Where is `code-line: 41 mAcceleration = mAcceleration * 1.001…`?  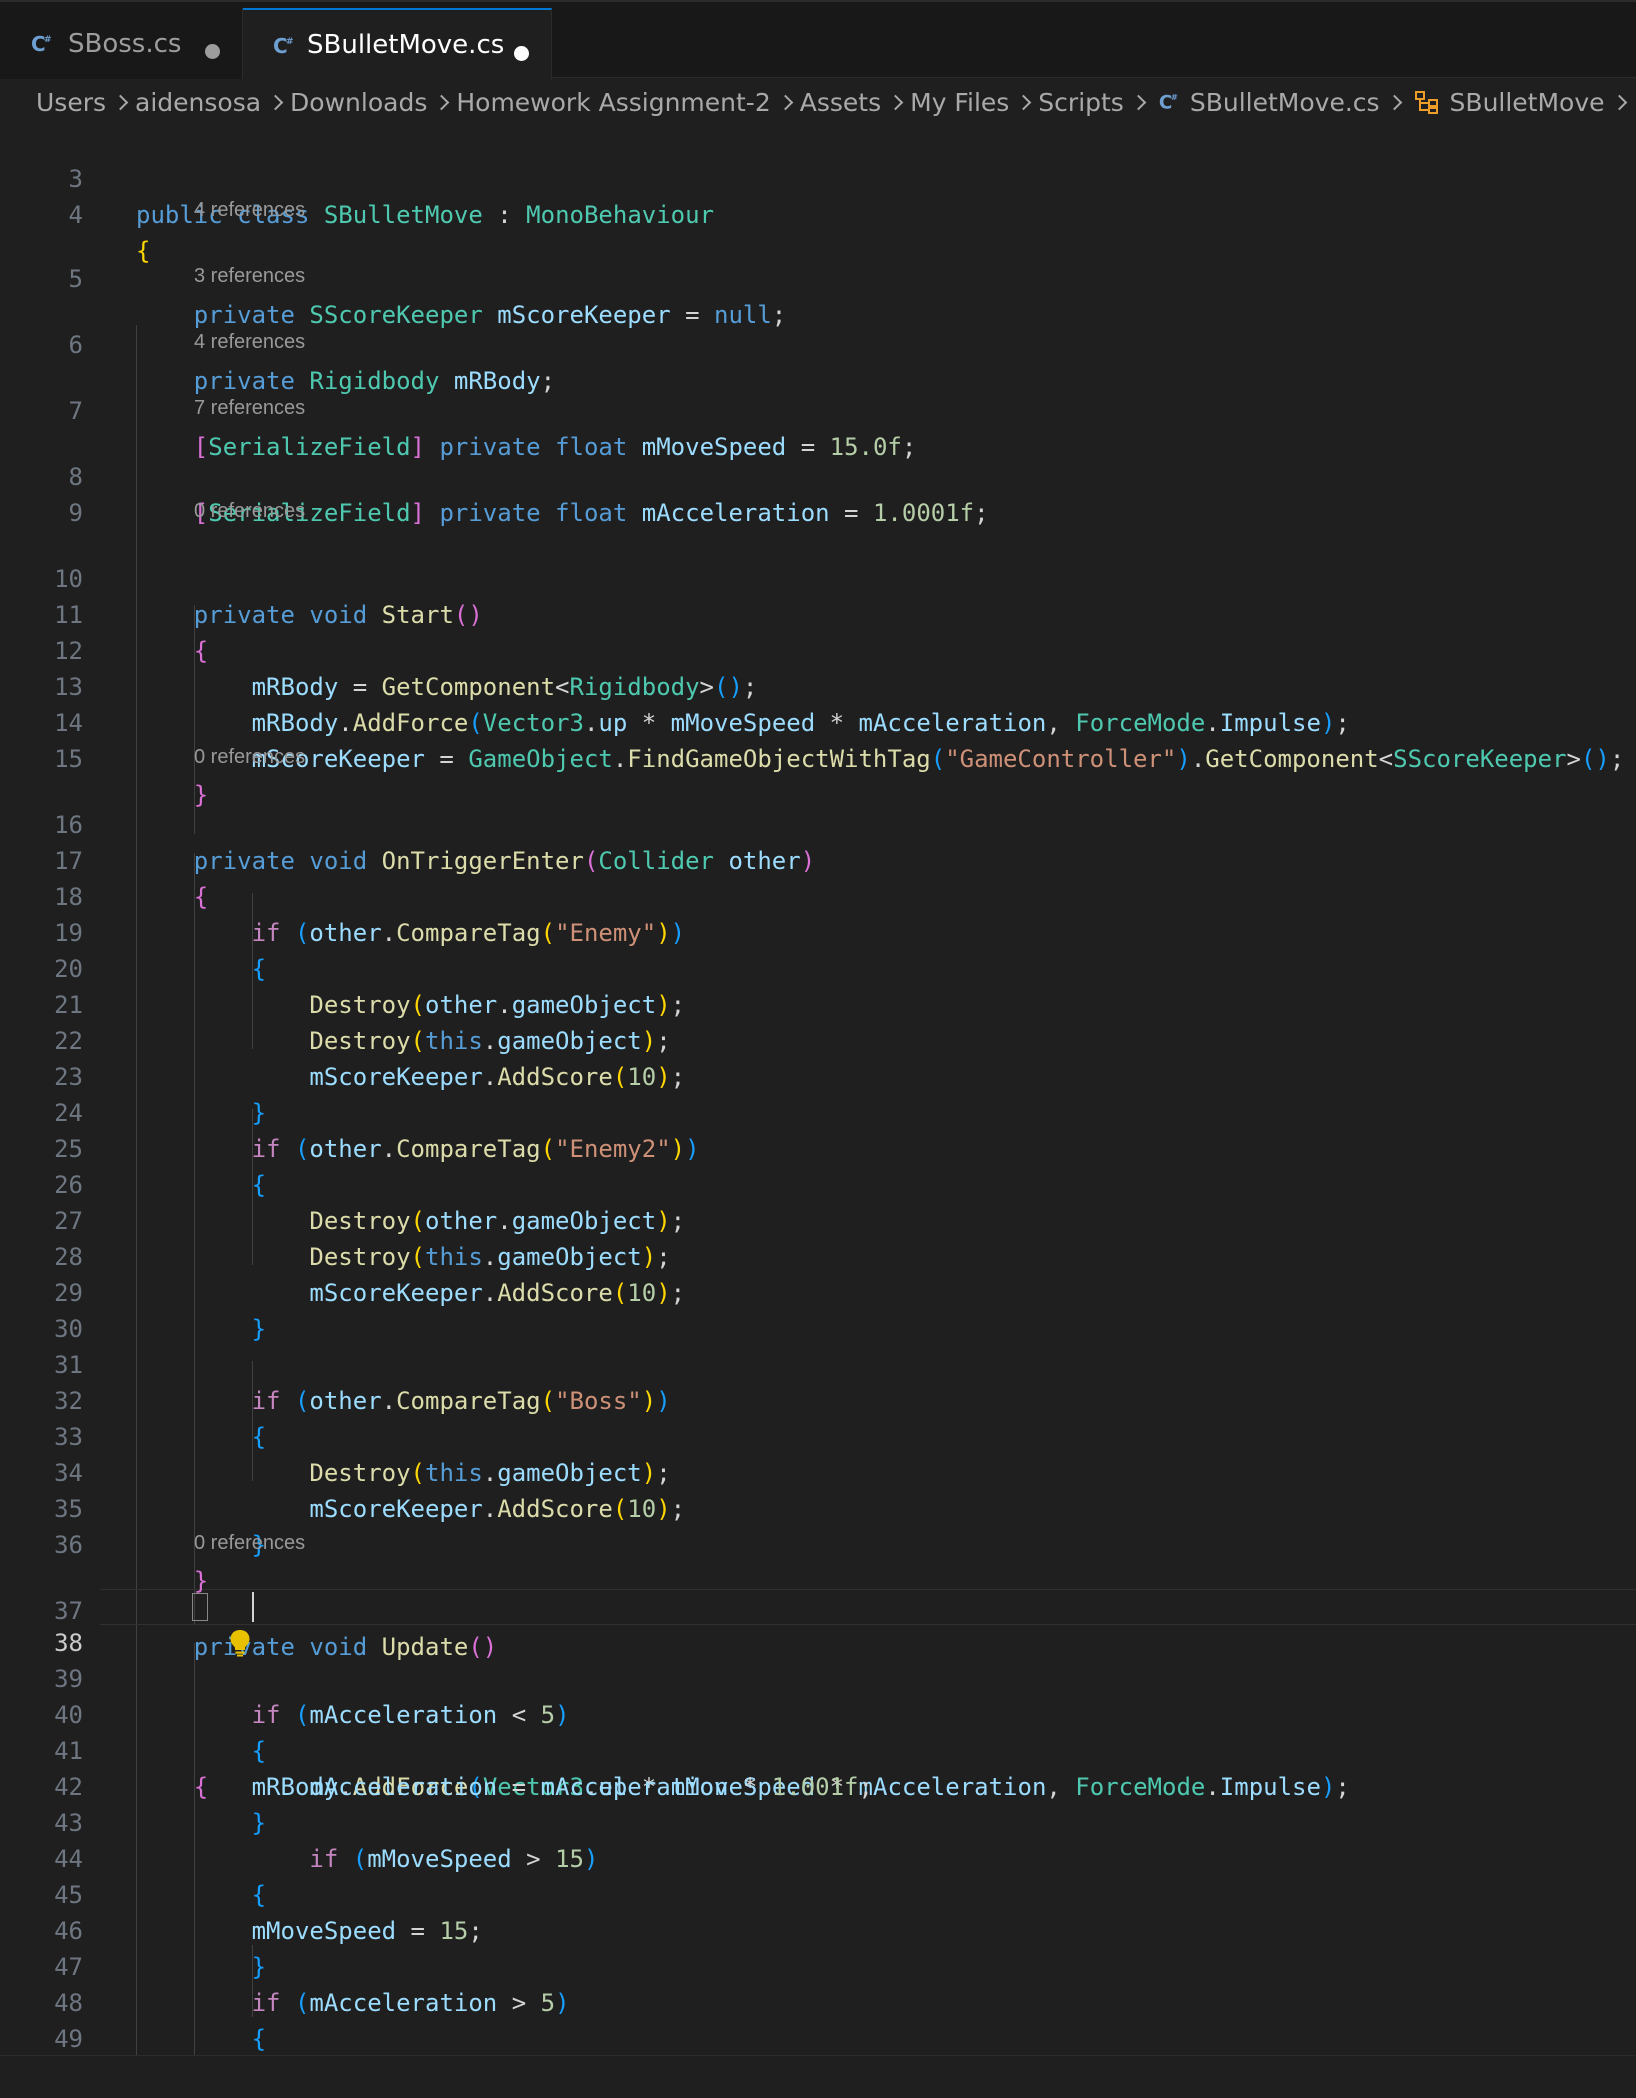 code-line: 41 mAcceleration = mAcceleration * 1.001… is located at coordinates (818, 1749).